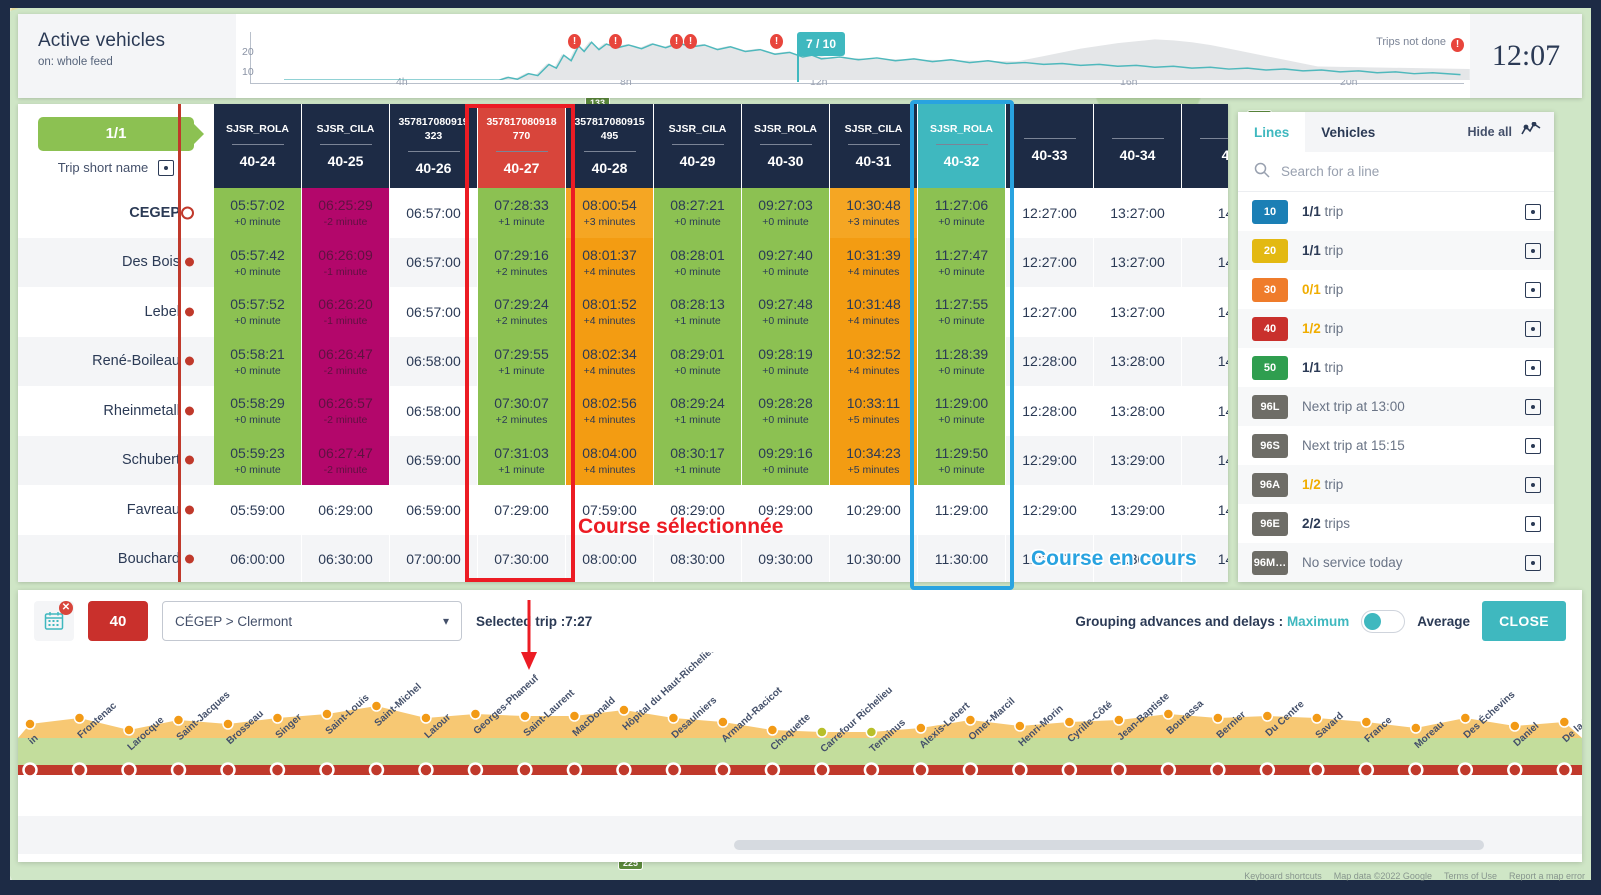 This screenshot has width=1601, height=895. Describe the element at coordinates (874, 312) in the screenshot. I see `schedule-cell: 10:31:48 +4 minutes` at that location.